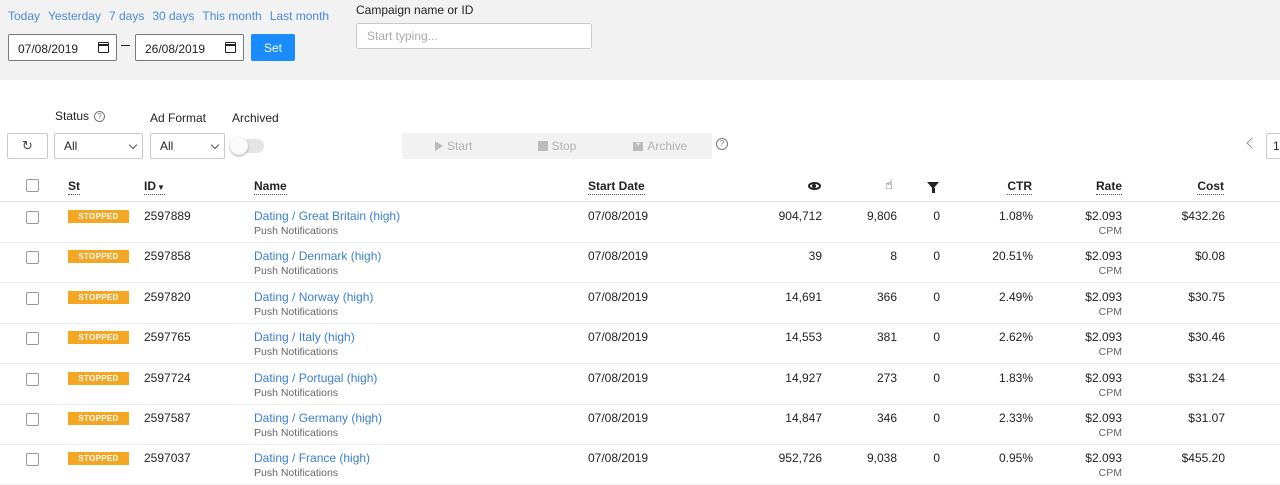 This screenshot has width=1280, height=485. Describe the element at coordinates (312, 458) in the screenshot. I see `campaign-name-link: Dating / France (high)` at that location.